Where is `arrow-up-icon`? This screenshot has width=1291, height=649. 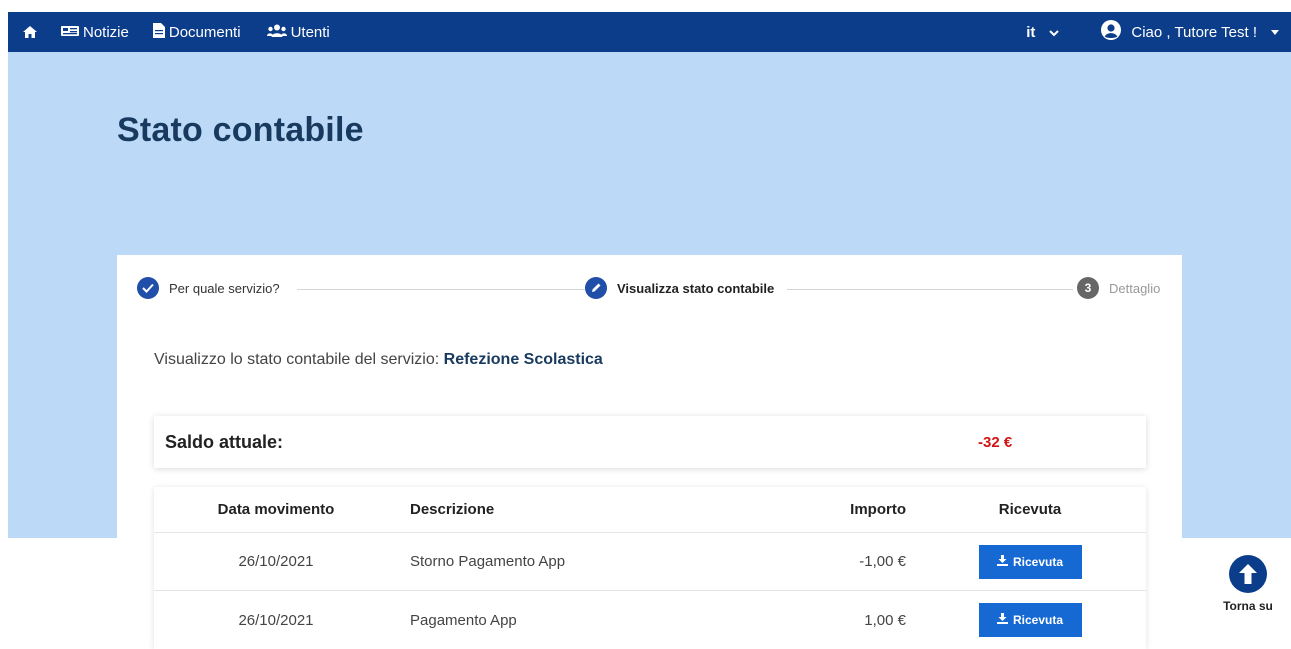
arrow-up-icon is located at coordinates (1248, 574).